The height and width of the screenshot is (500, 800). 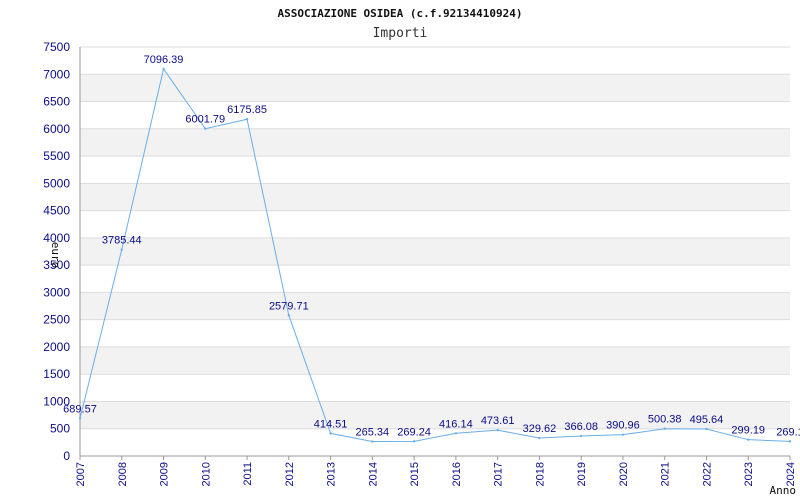 I want to click on x-tick-label: 2023, so click(x=749, y=474).